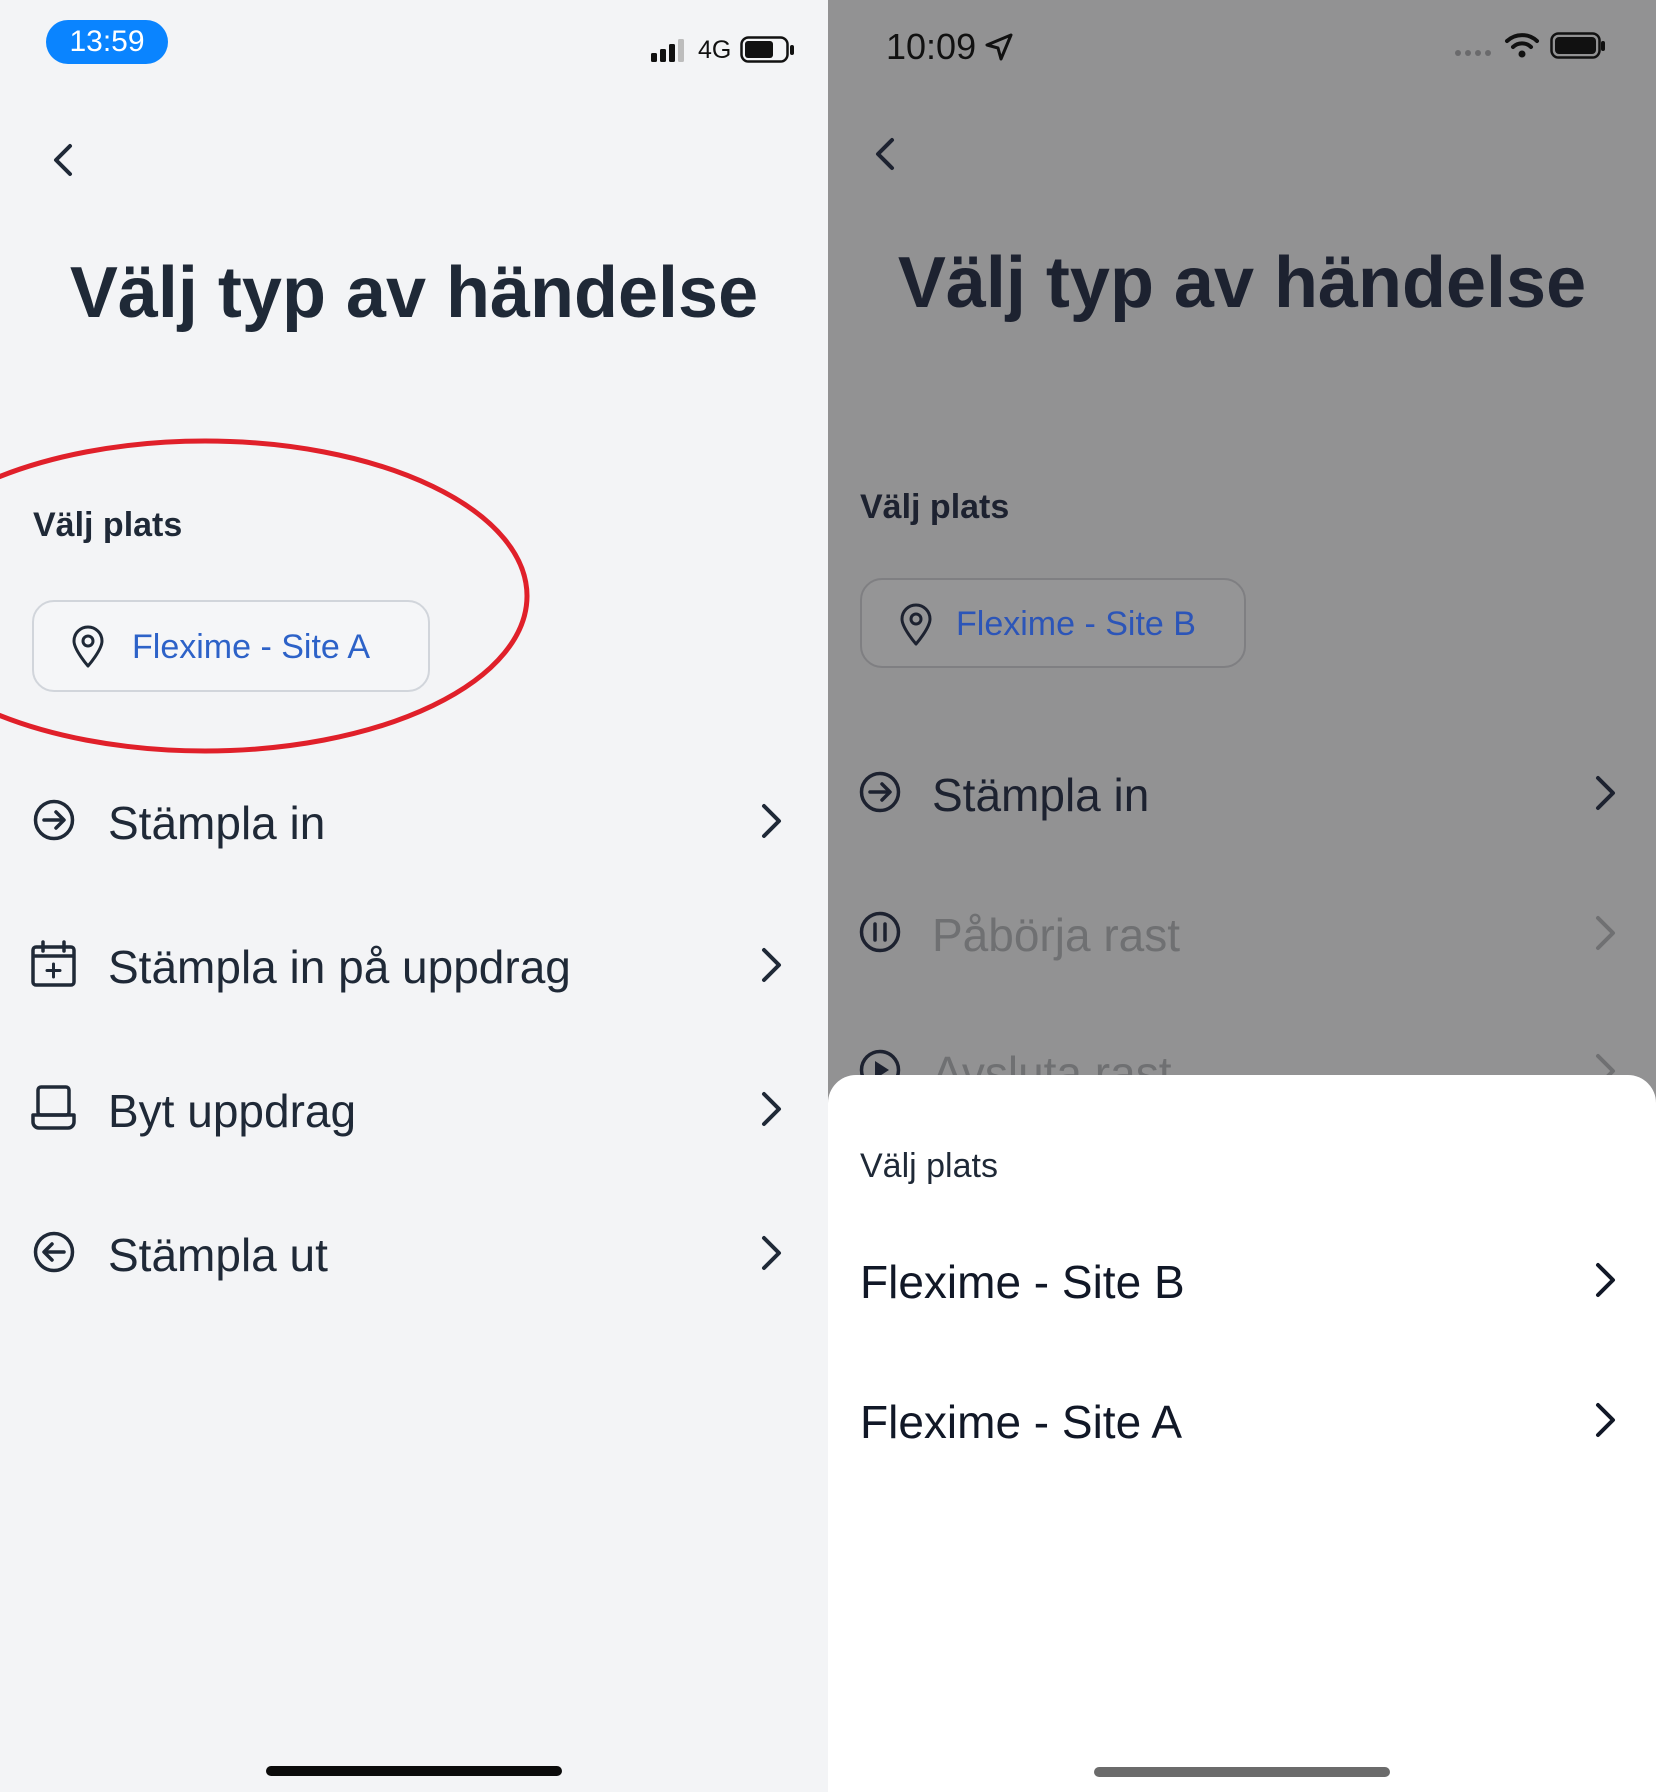 This screenshot has height=1792, width=1656. What do you see at coordinates (54, 1252) in the screenshot?
I see `arrow-left-circle-icon` at bounding box center [54, 1252].